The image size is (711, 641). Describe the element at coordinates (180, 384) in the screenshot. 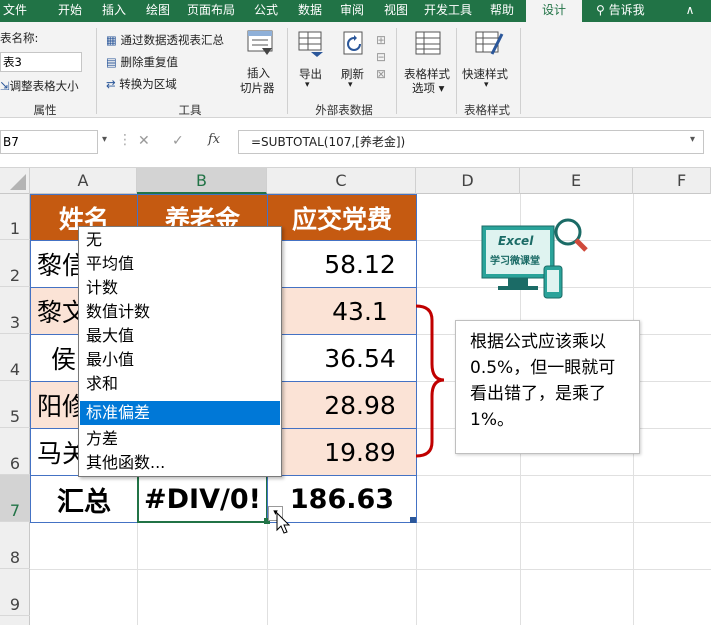

I see `dropdown-item: 求和` at that location.